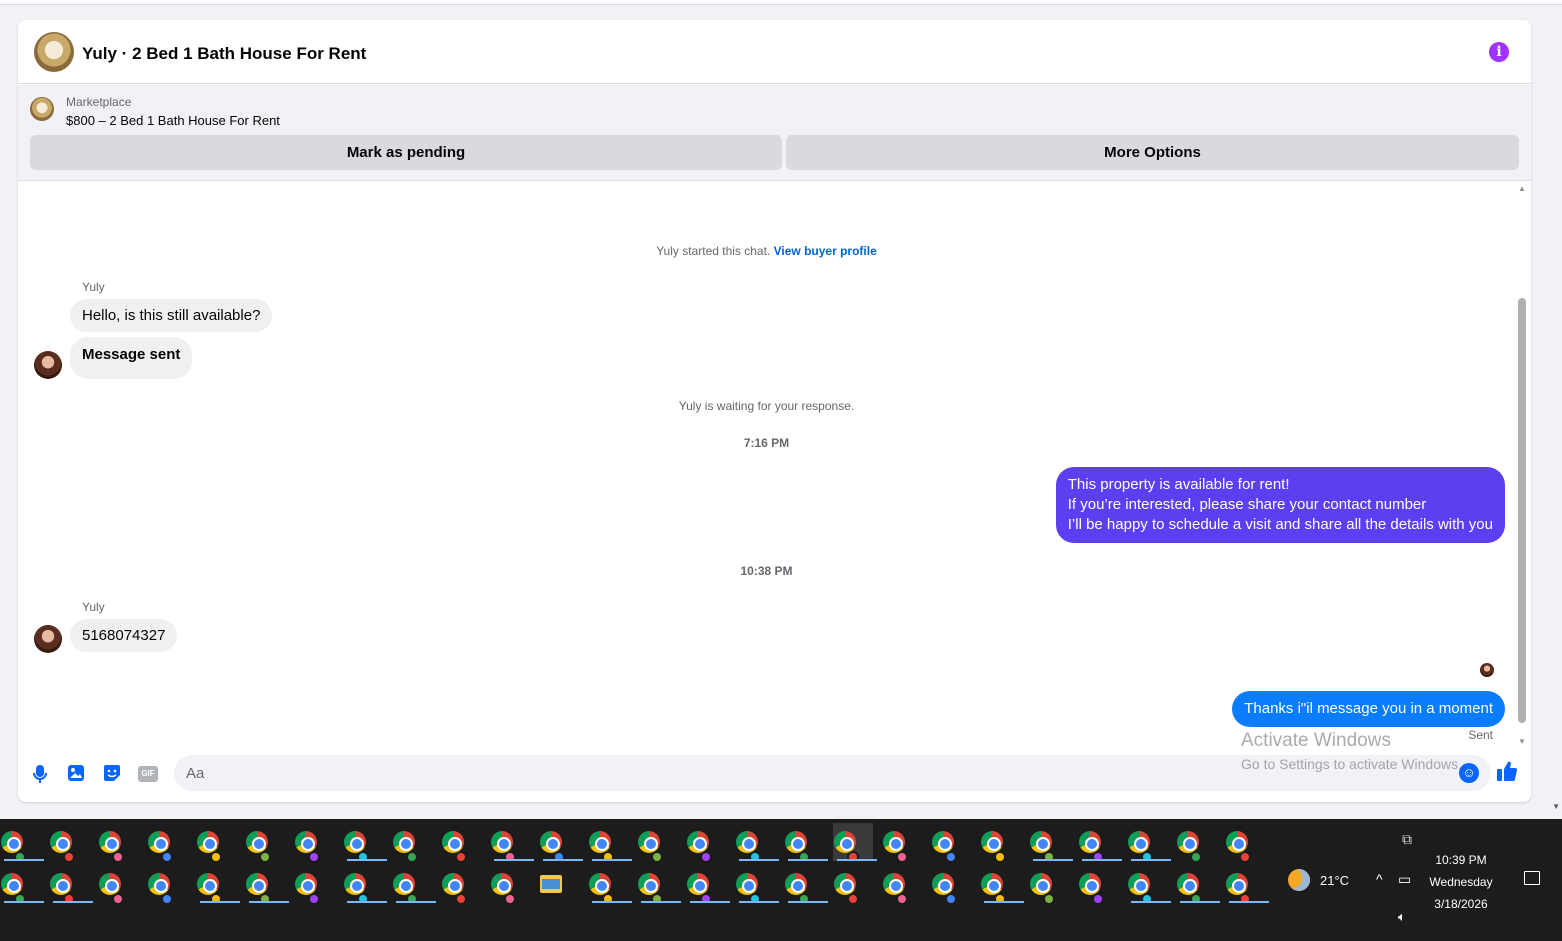 This screenshot has width=1562, height=941. Describe the element at coordinates (148, 774) in the screenshot. I see `gif-icon: GIF` at that location.